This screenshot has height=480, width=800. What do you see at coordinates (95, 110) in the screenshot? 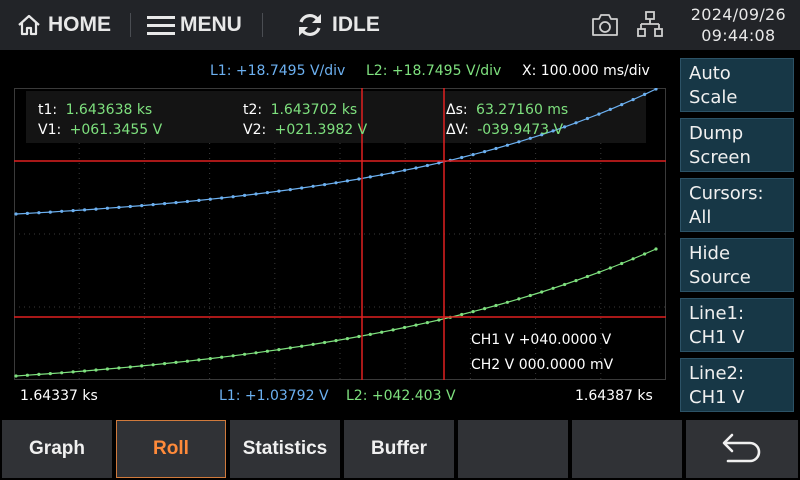
I see `svg-text: t1: 1.643638 ks` at bounding box center [95, 110].